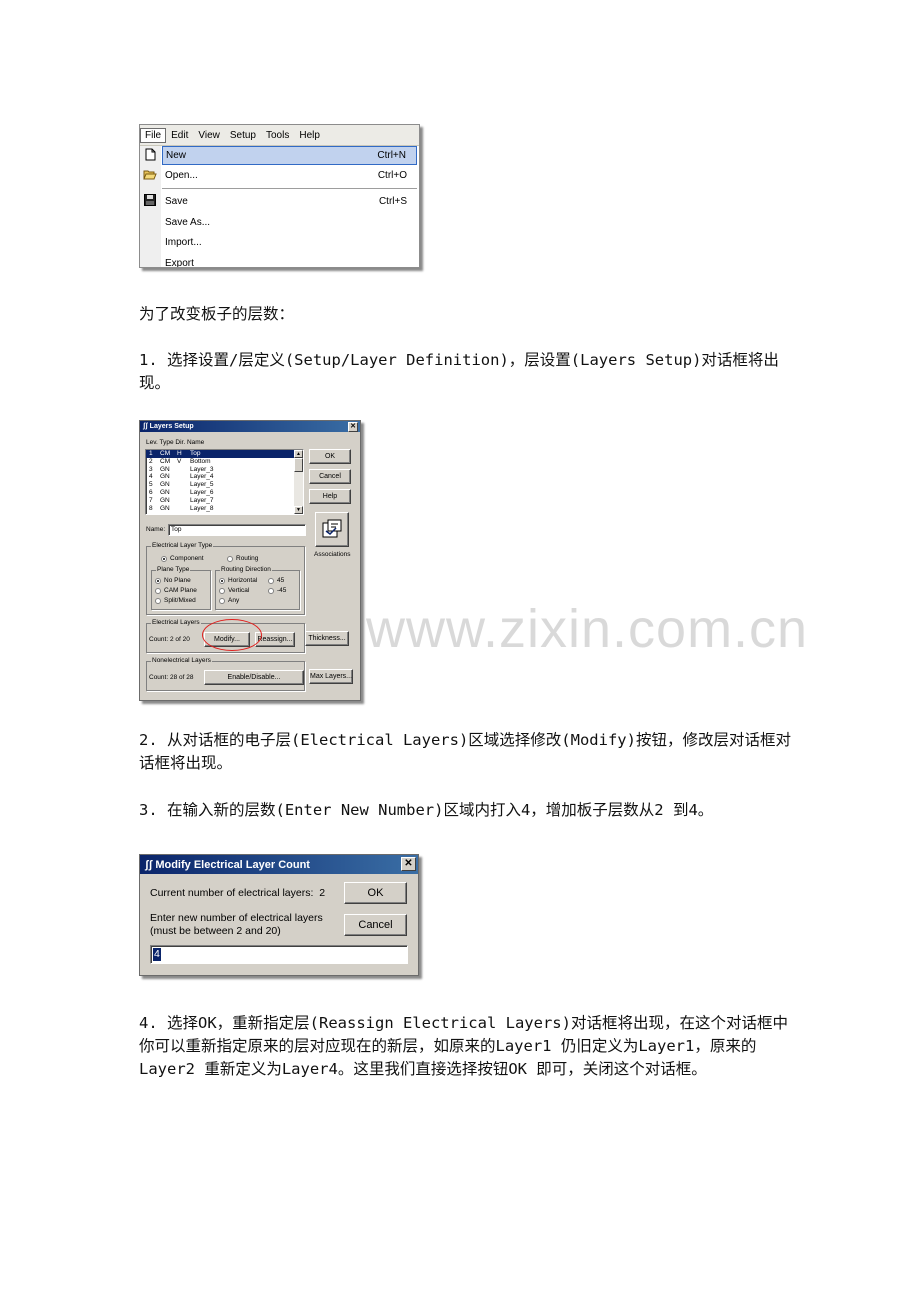 This screenshot has height=1302, width=920. I want to click on layer-name: Bottom, so click(200, 461).